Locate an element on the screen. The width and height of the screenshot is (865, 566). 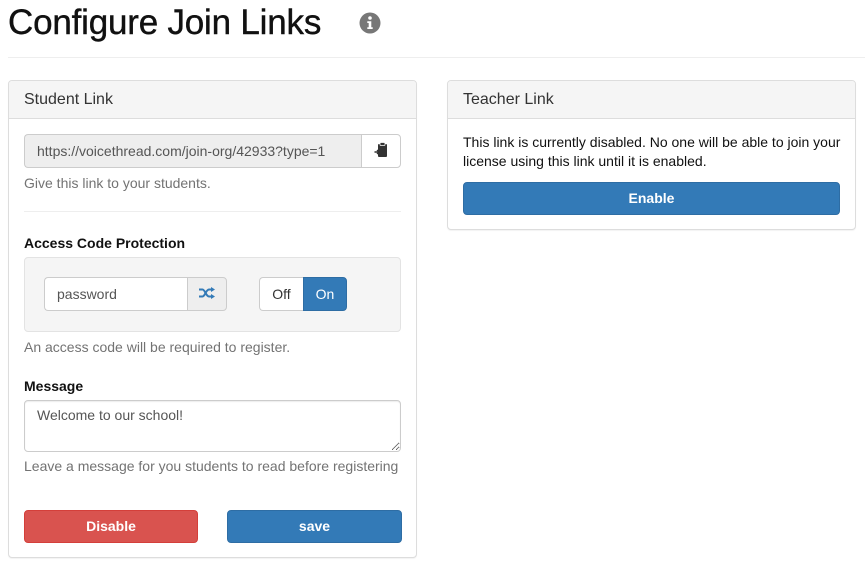
page-header: Configure Join Links is located at coordinates (436, 29).